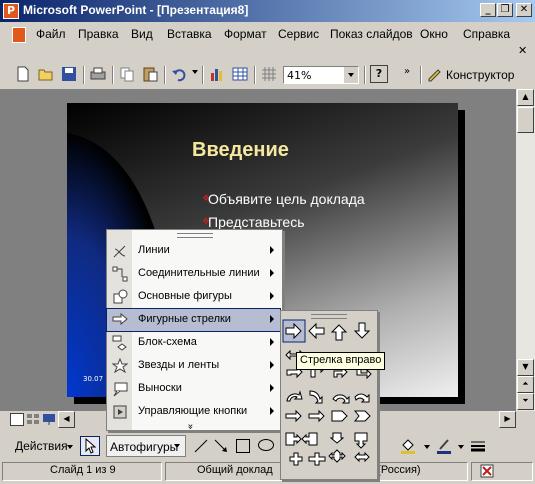  Describe the element at coordinates (195, 235) in the screenshot. I see `menu-drag-handle` at that location.